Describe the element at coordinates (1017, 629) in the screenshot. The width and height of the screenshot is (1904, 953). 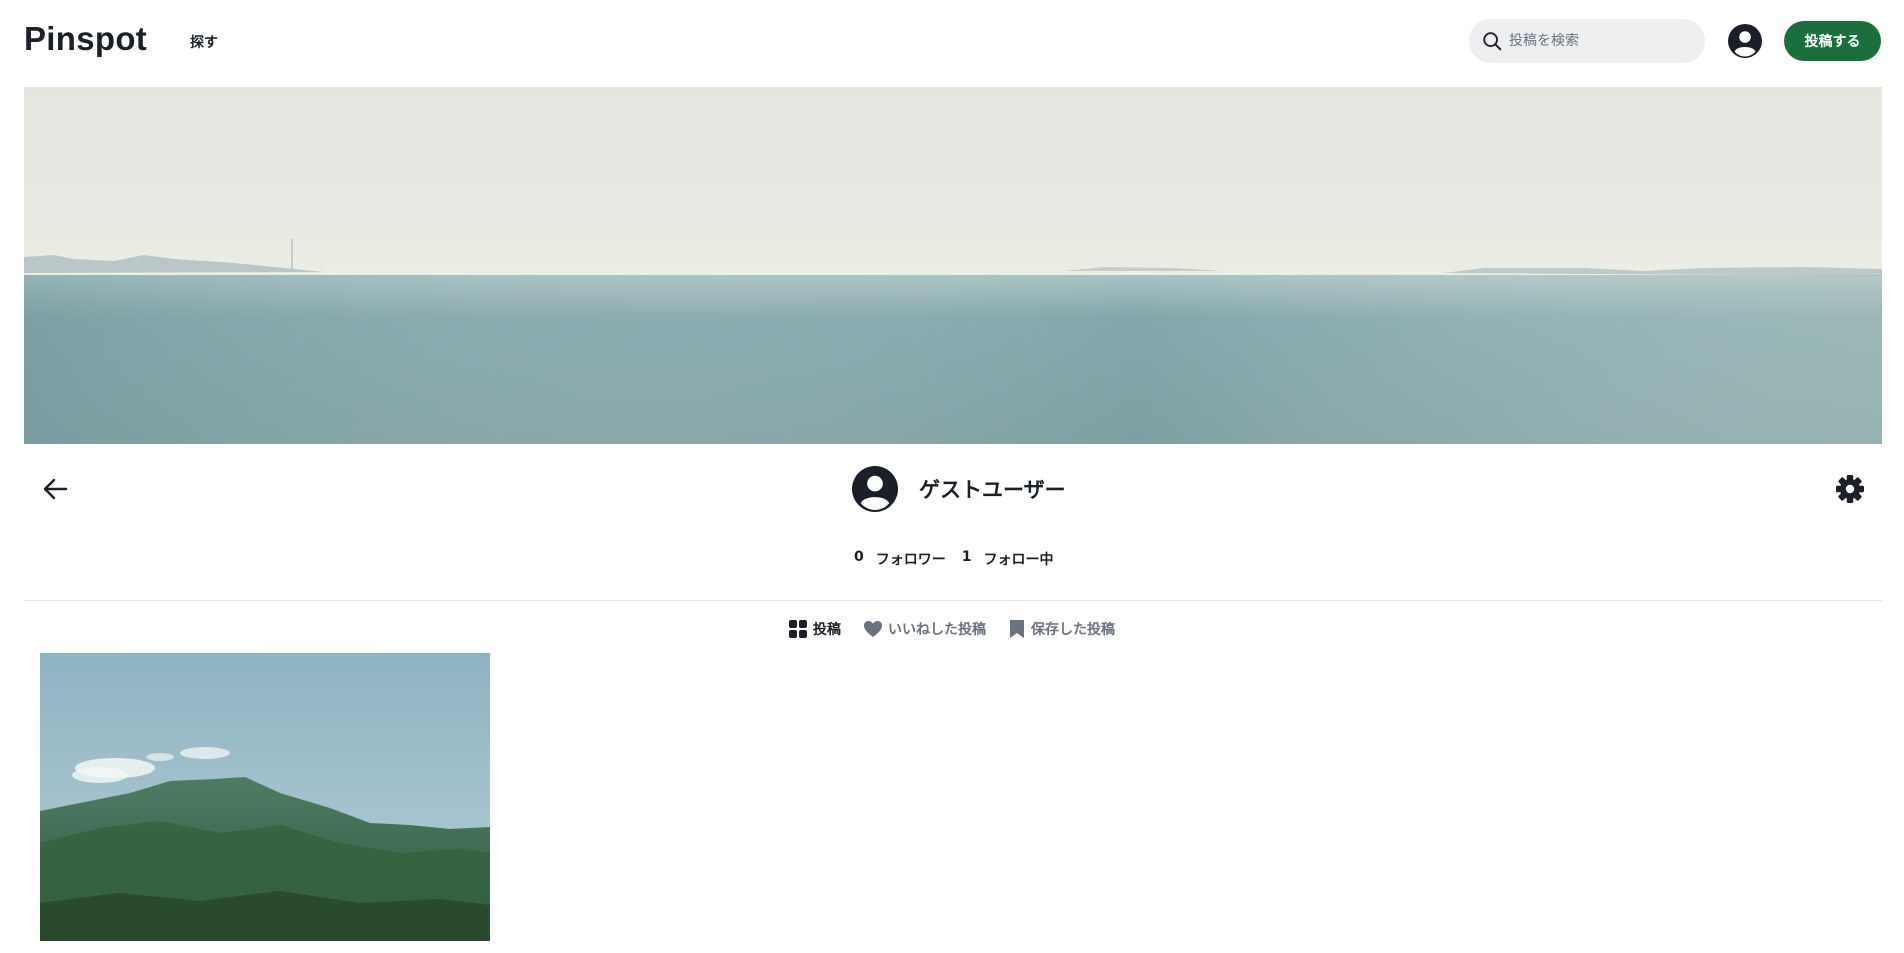
I see `bookmark-icon` at that location.